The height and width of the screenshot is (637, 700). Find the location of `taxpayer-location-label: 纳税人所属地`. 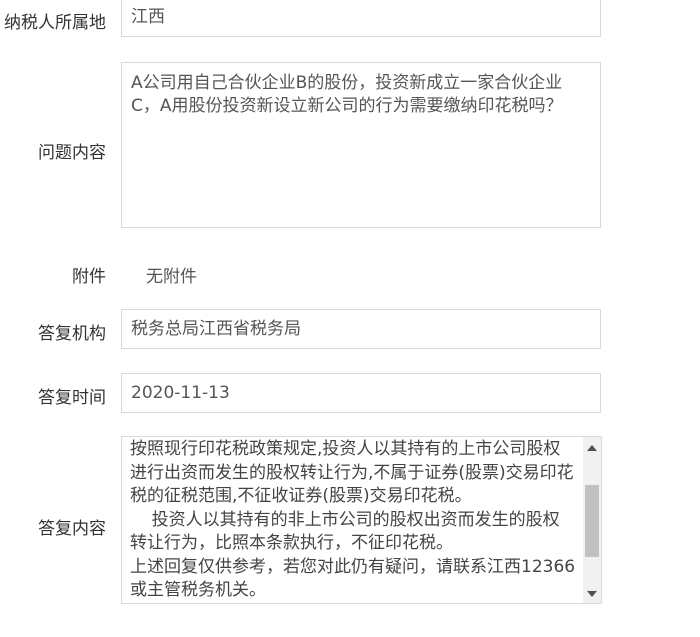

taxpayer-location-label: 纳税人所属地 is located at coordinates (55, 23).